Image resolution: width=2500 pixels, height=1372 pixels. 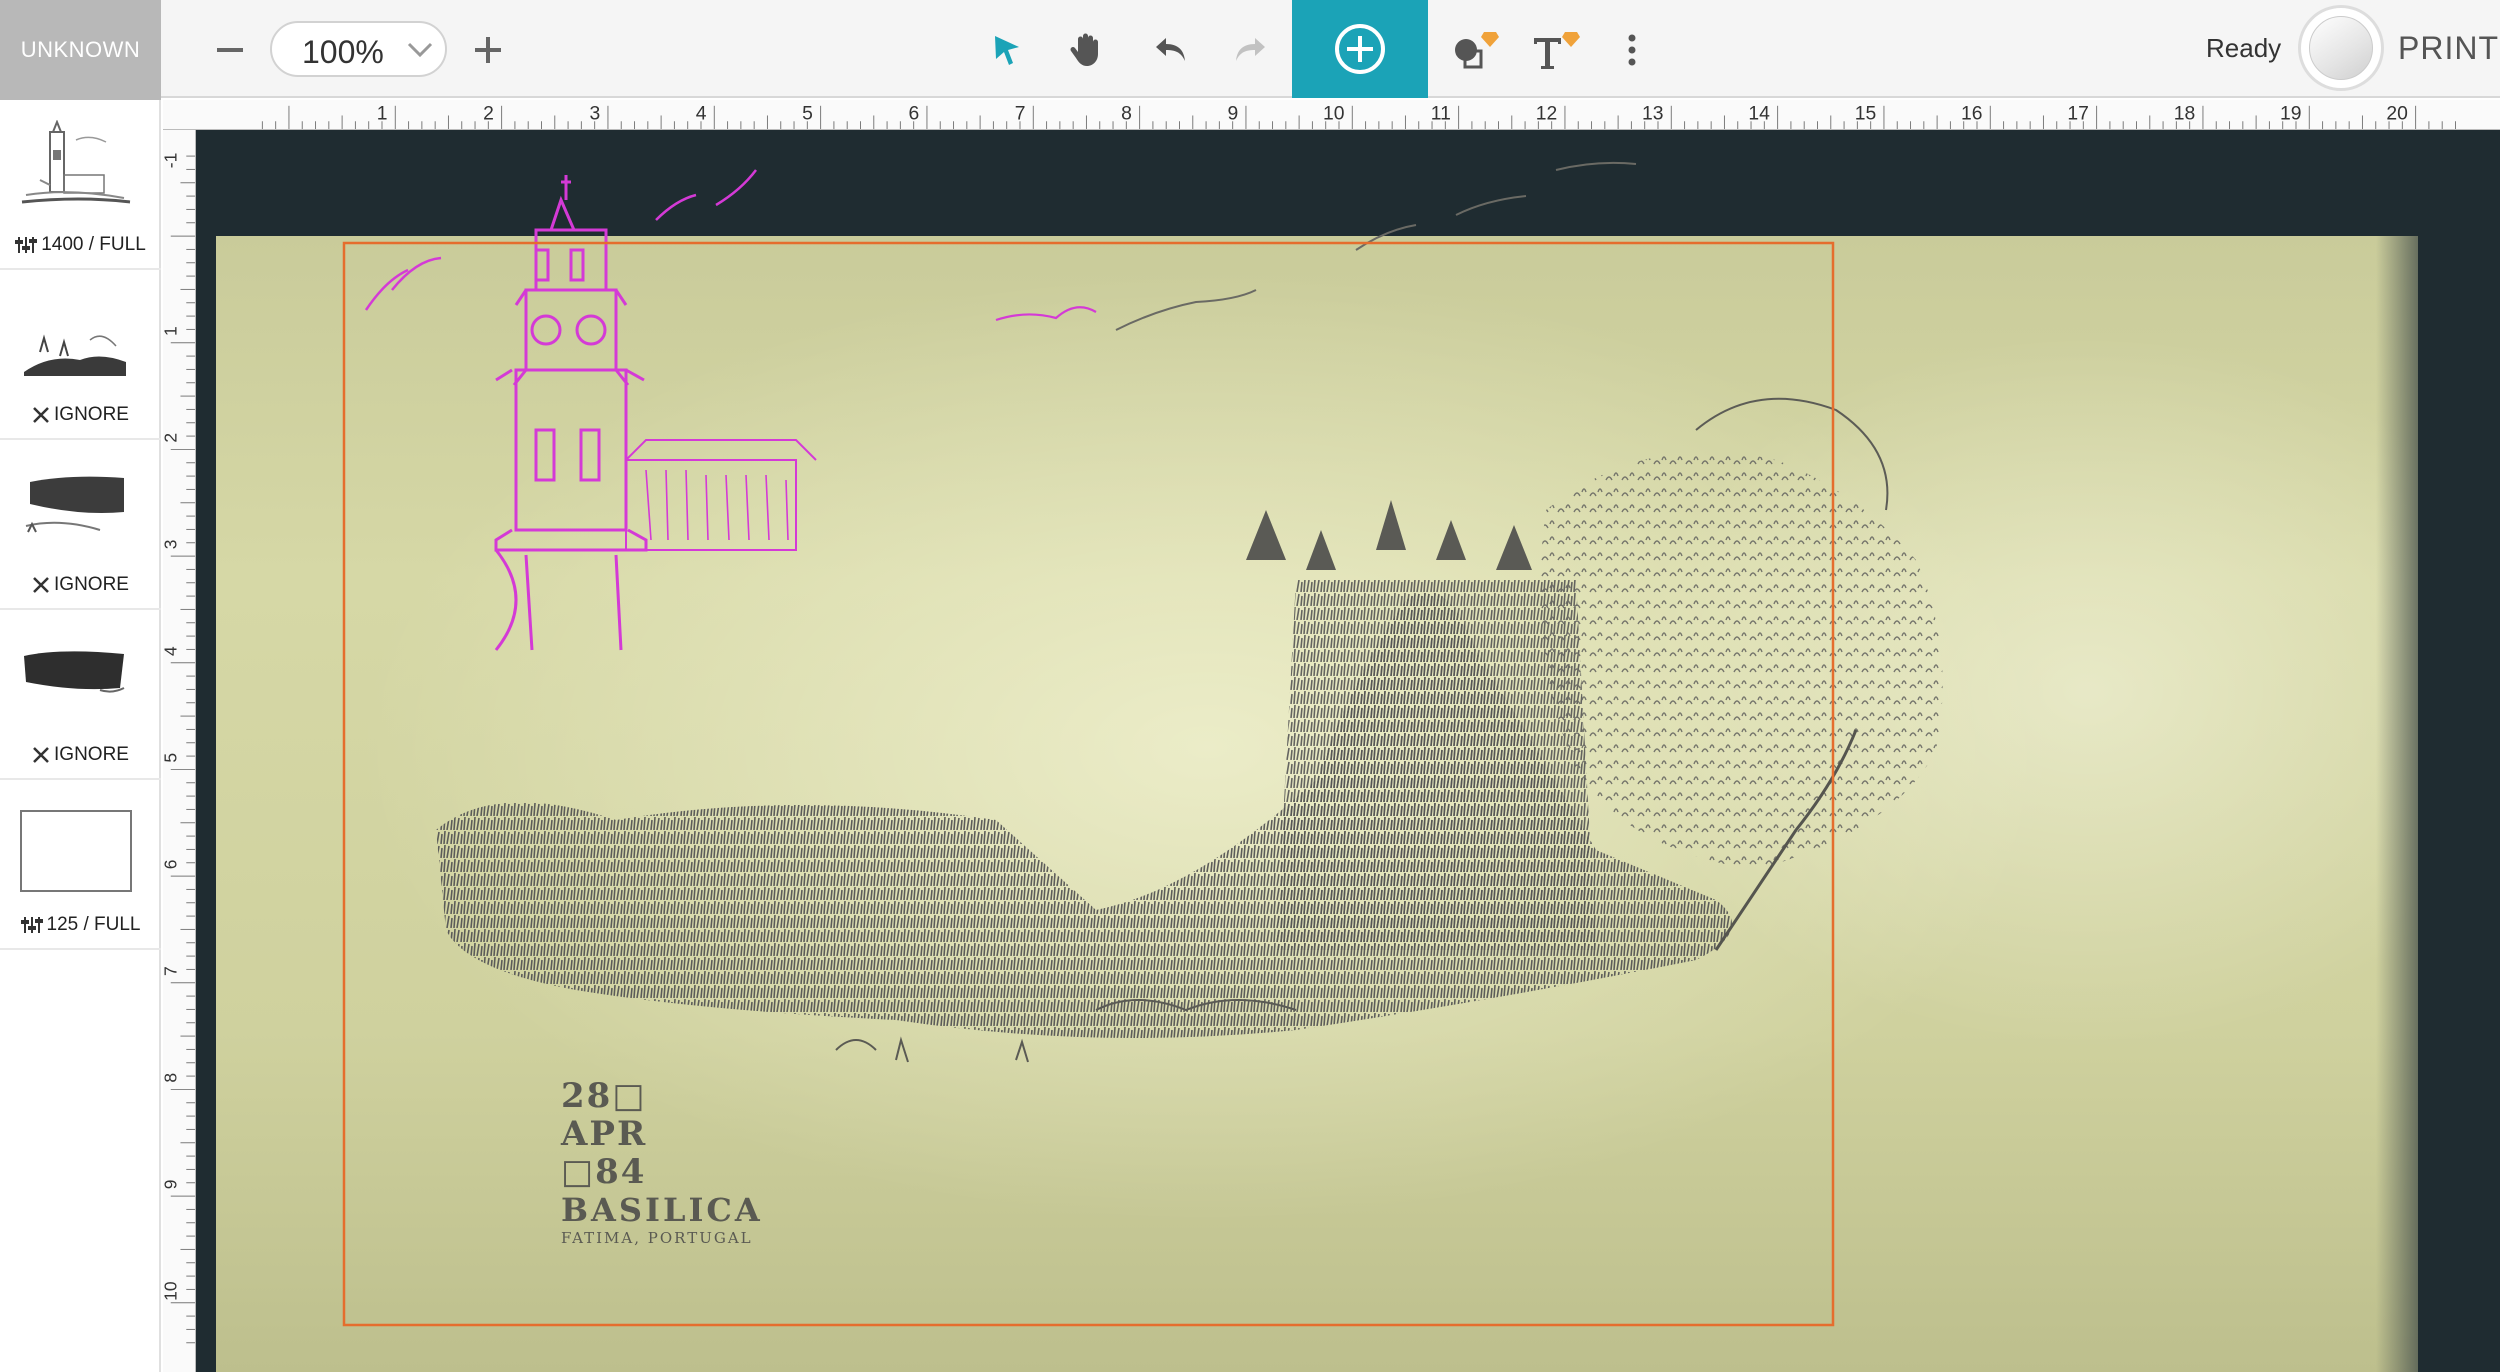 I want to click on layer-label-text: 1400 / FULL, so click(x=93, y=244).